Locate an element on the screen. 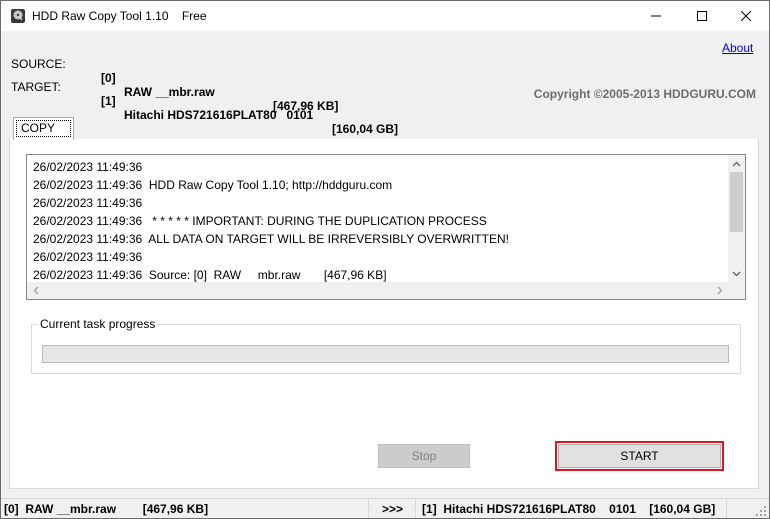 The height and width of the screenshot is (519, 770). tab-copy: COPY is located at coordinates (43, 128).